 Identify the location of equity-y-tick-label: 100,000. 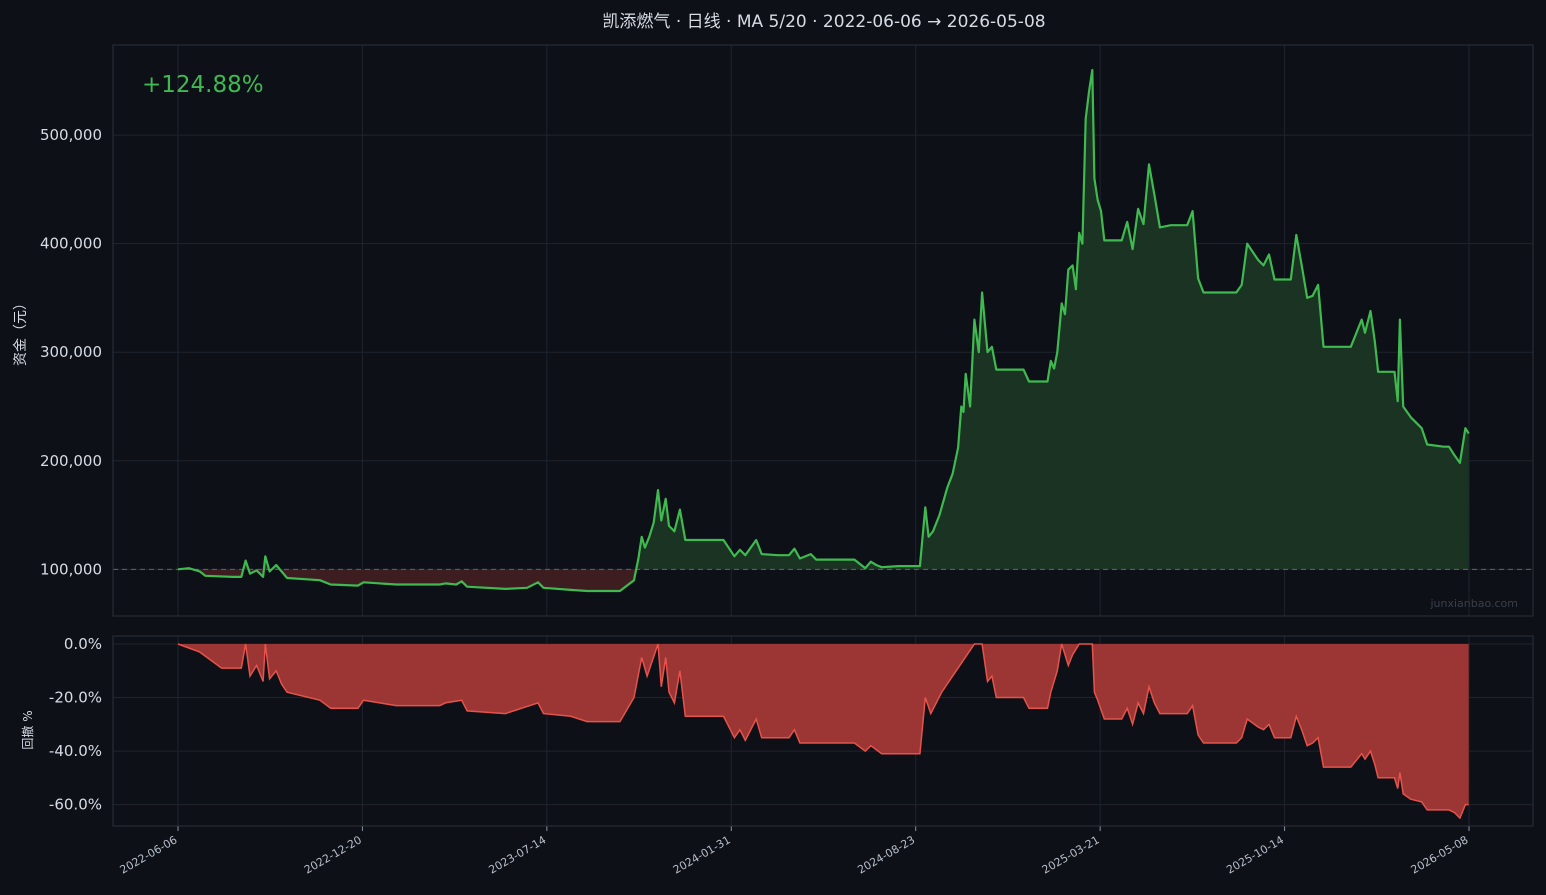
(71, 569).